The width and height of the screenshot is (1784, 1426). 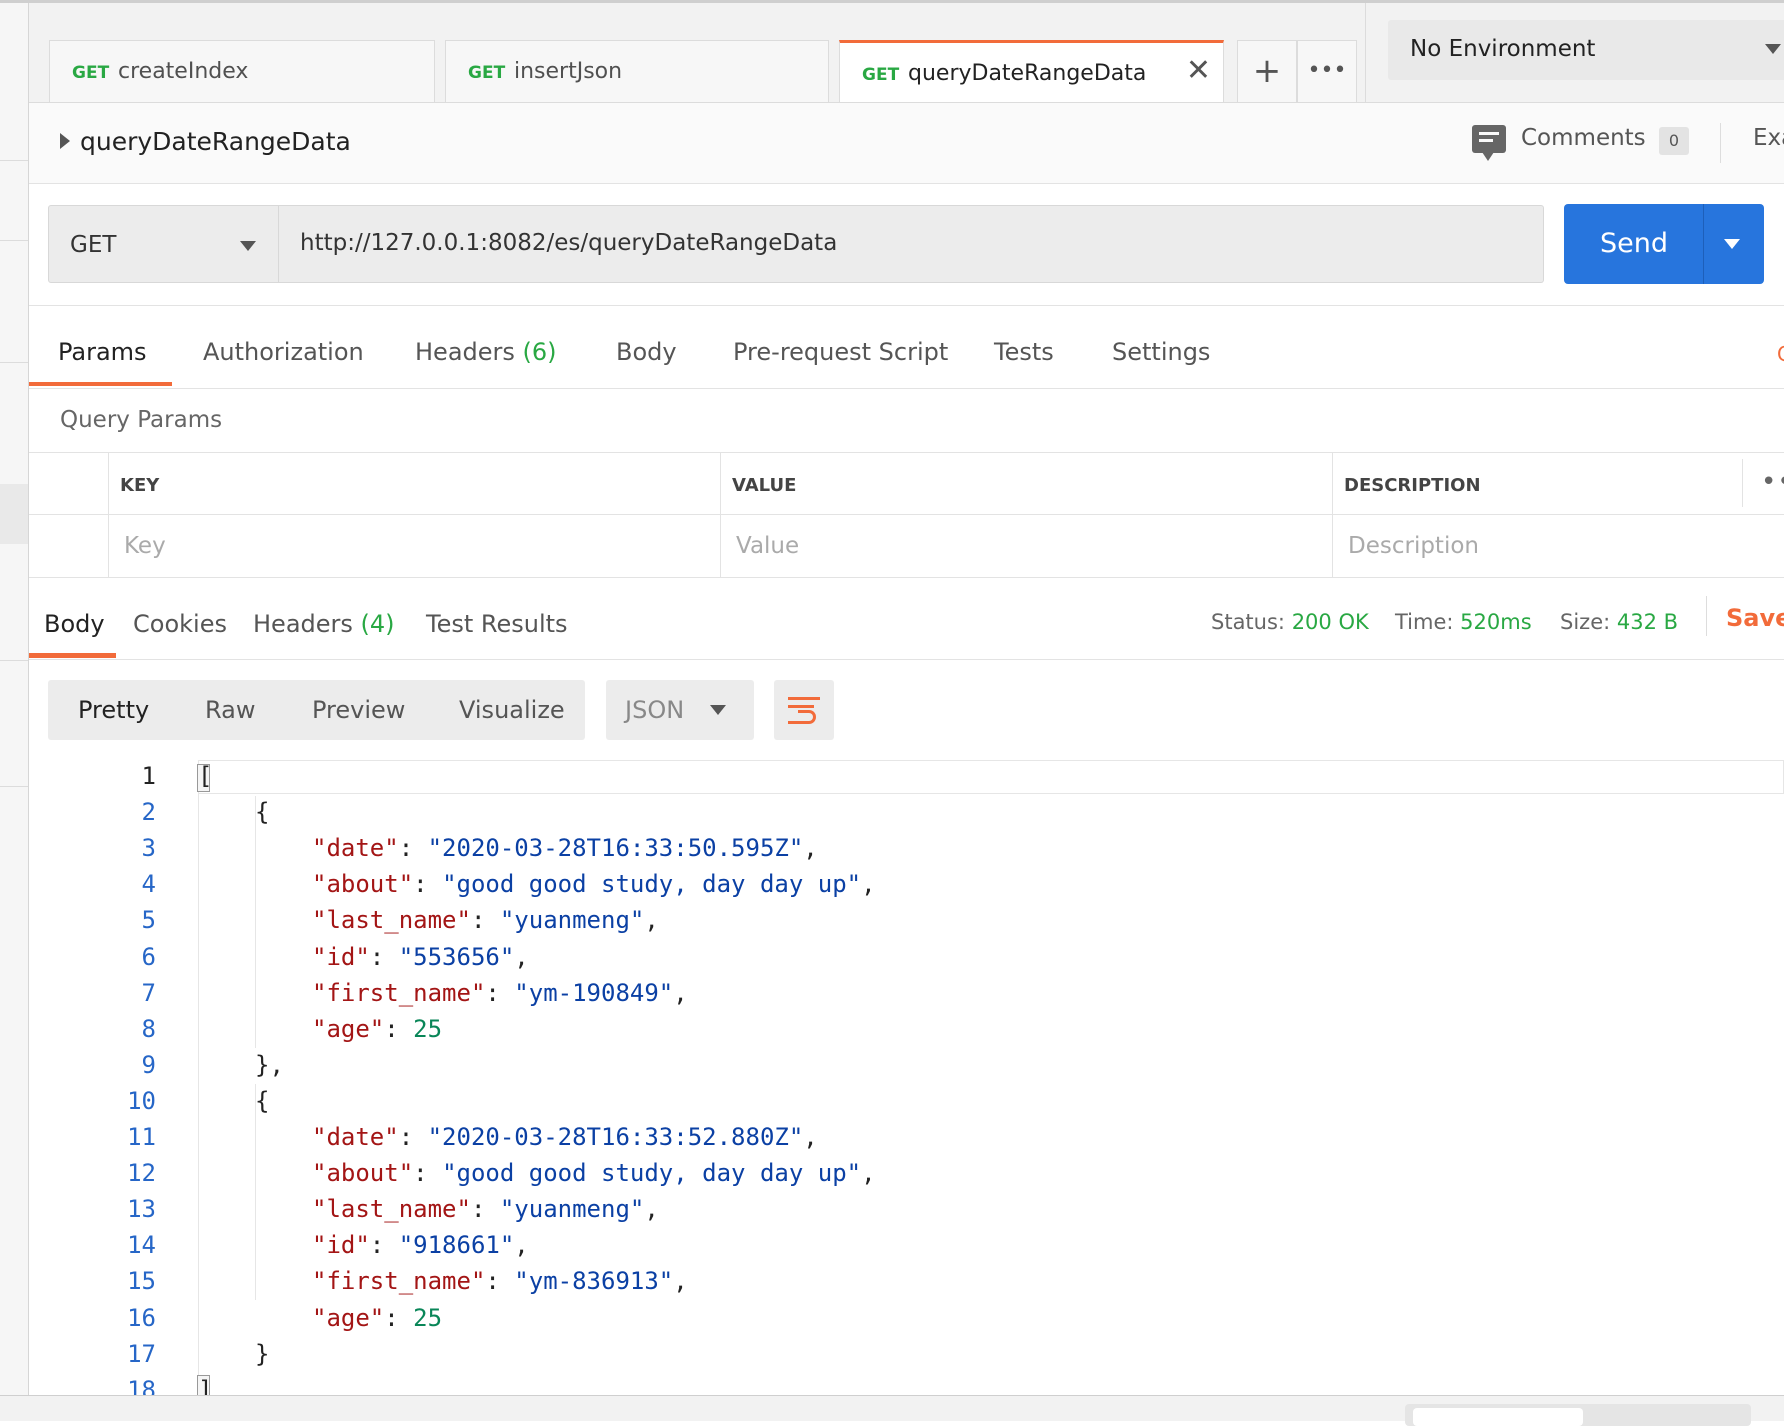 I want to click on environment-select: No Environment, so click(x=1586, y=50).